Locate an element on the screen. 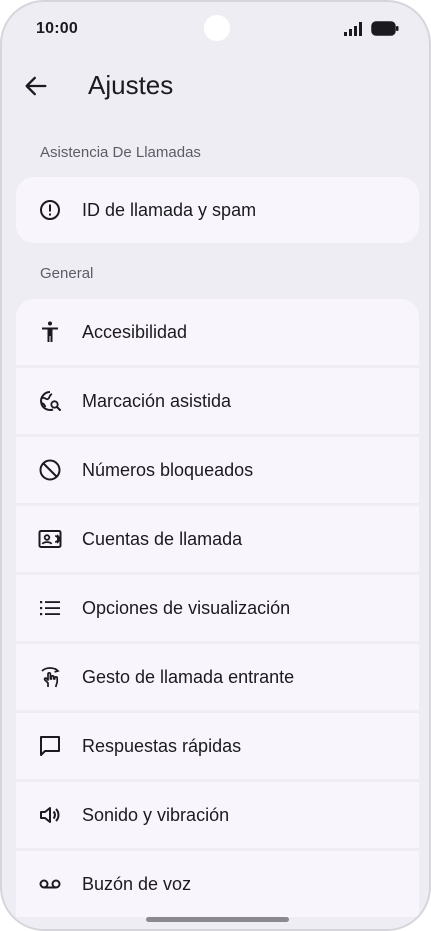 The height and width of the screenshot is (931, 431). status-time: 10:00 is located at coordinates (57, 28).